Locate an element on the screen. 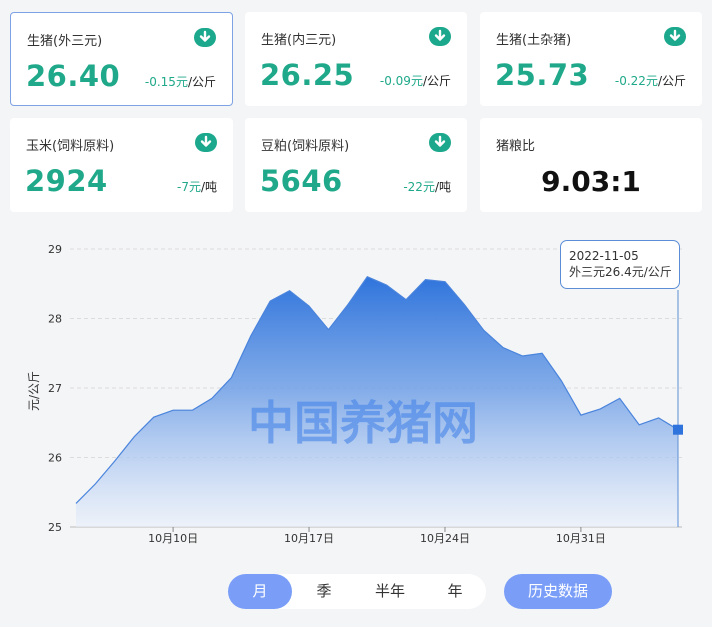 This screenshot has height=627, width=712. watermark-text: 中国养猪网 is located at coordinates (363, 423).